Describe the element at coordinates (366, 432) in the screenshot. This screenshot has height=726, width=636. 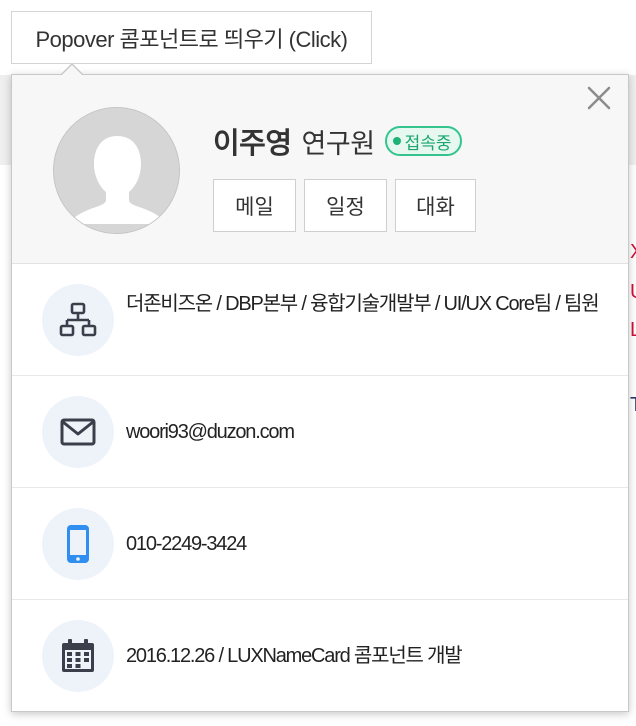
I see `email-link: woori93@duzon.com` at that location.